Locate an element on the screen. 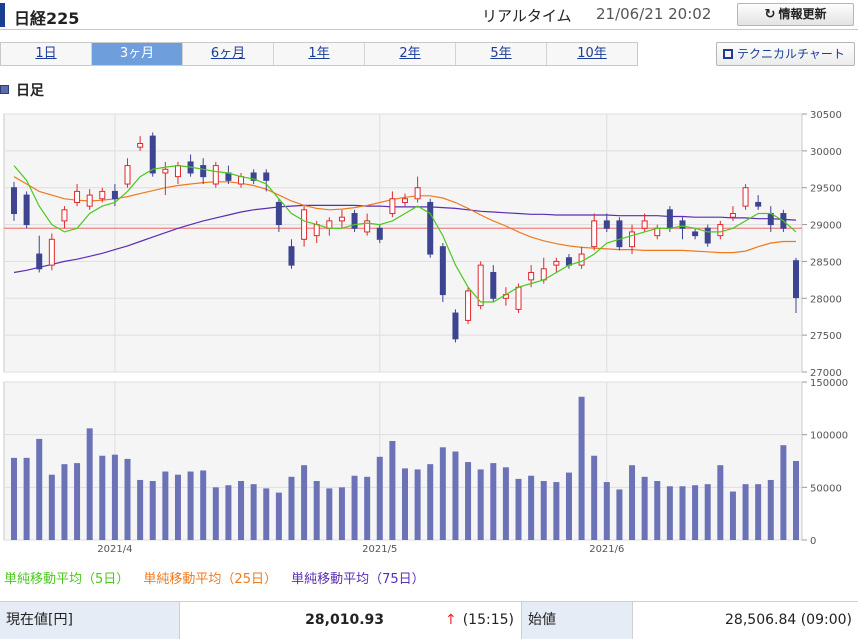  refresh-button: ↻ 情報更新 is located at coordinates (795, 14).